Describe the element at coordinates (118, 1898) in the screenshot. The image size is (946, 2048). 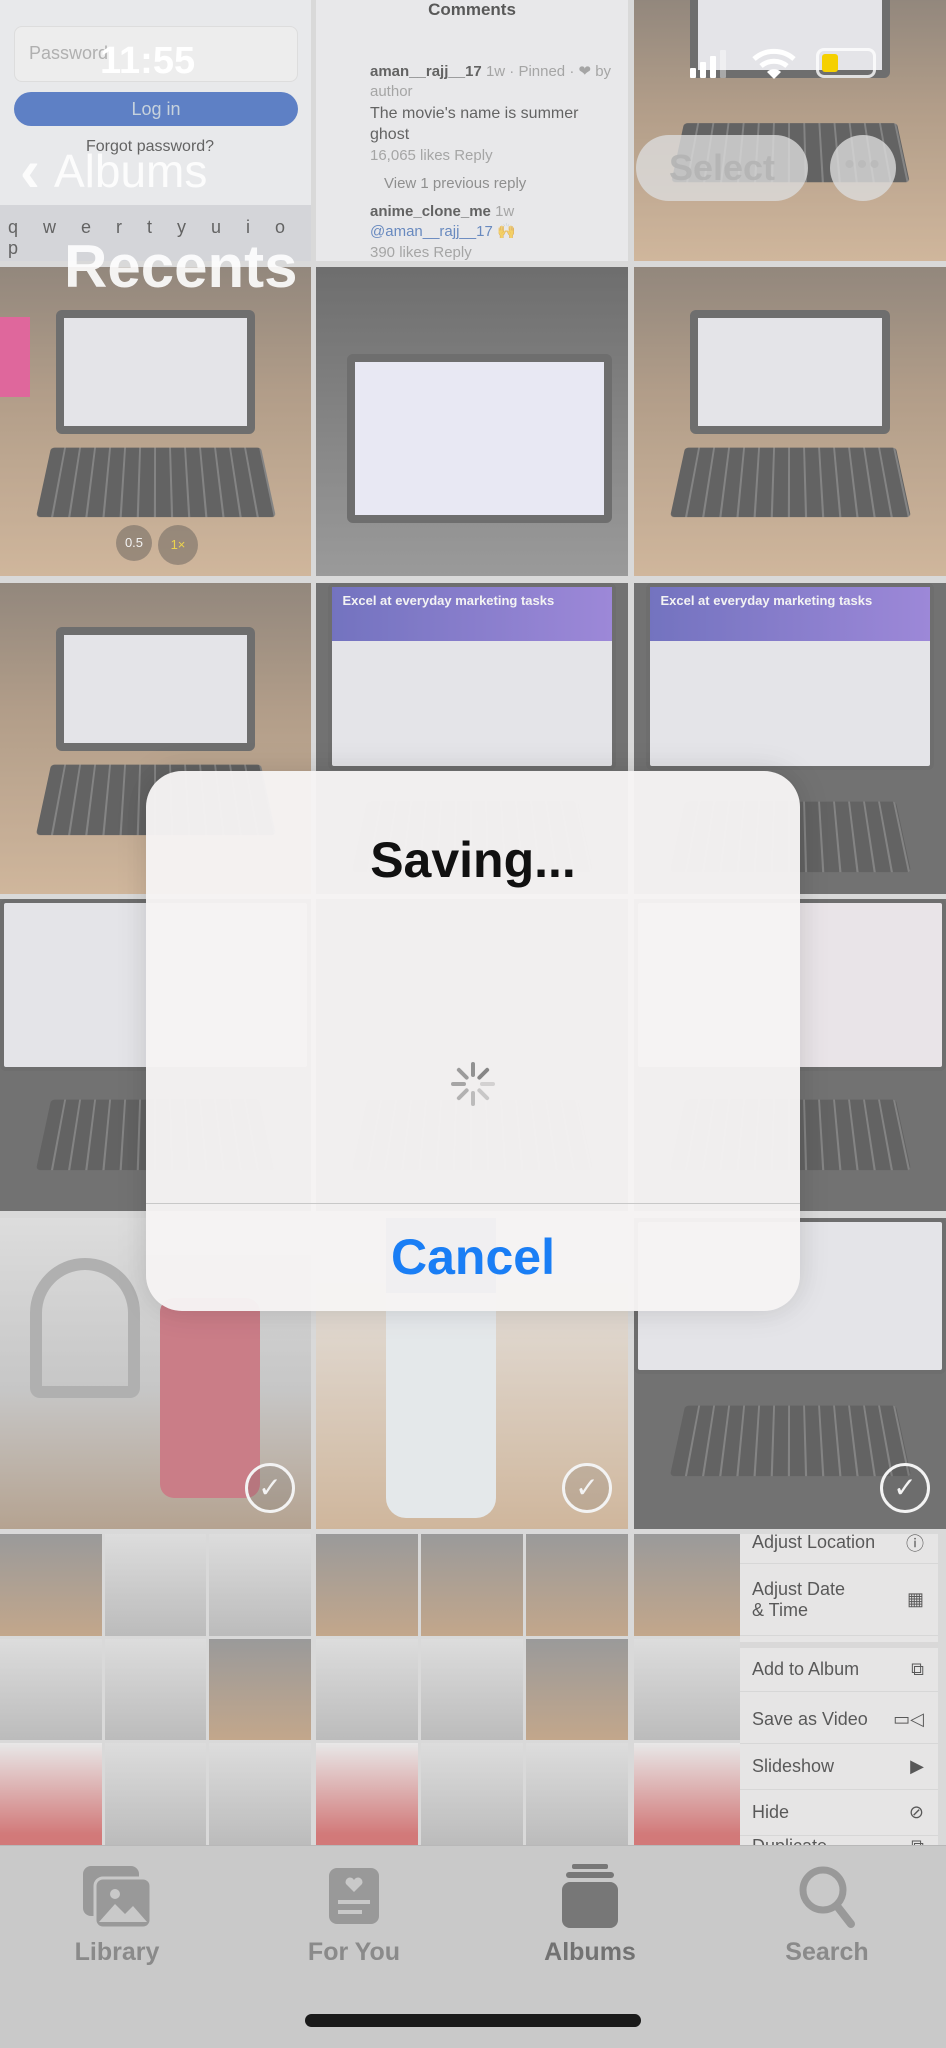
I see `photo-library-icon` at that location.